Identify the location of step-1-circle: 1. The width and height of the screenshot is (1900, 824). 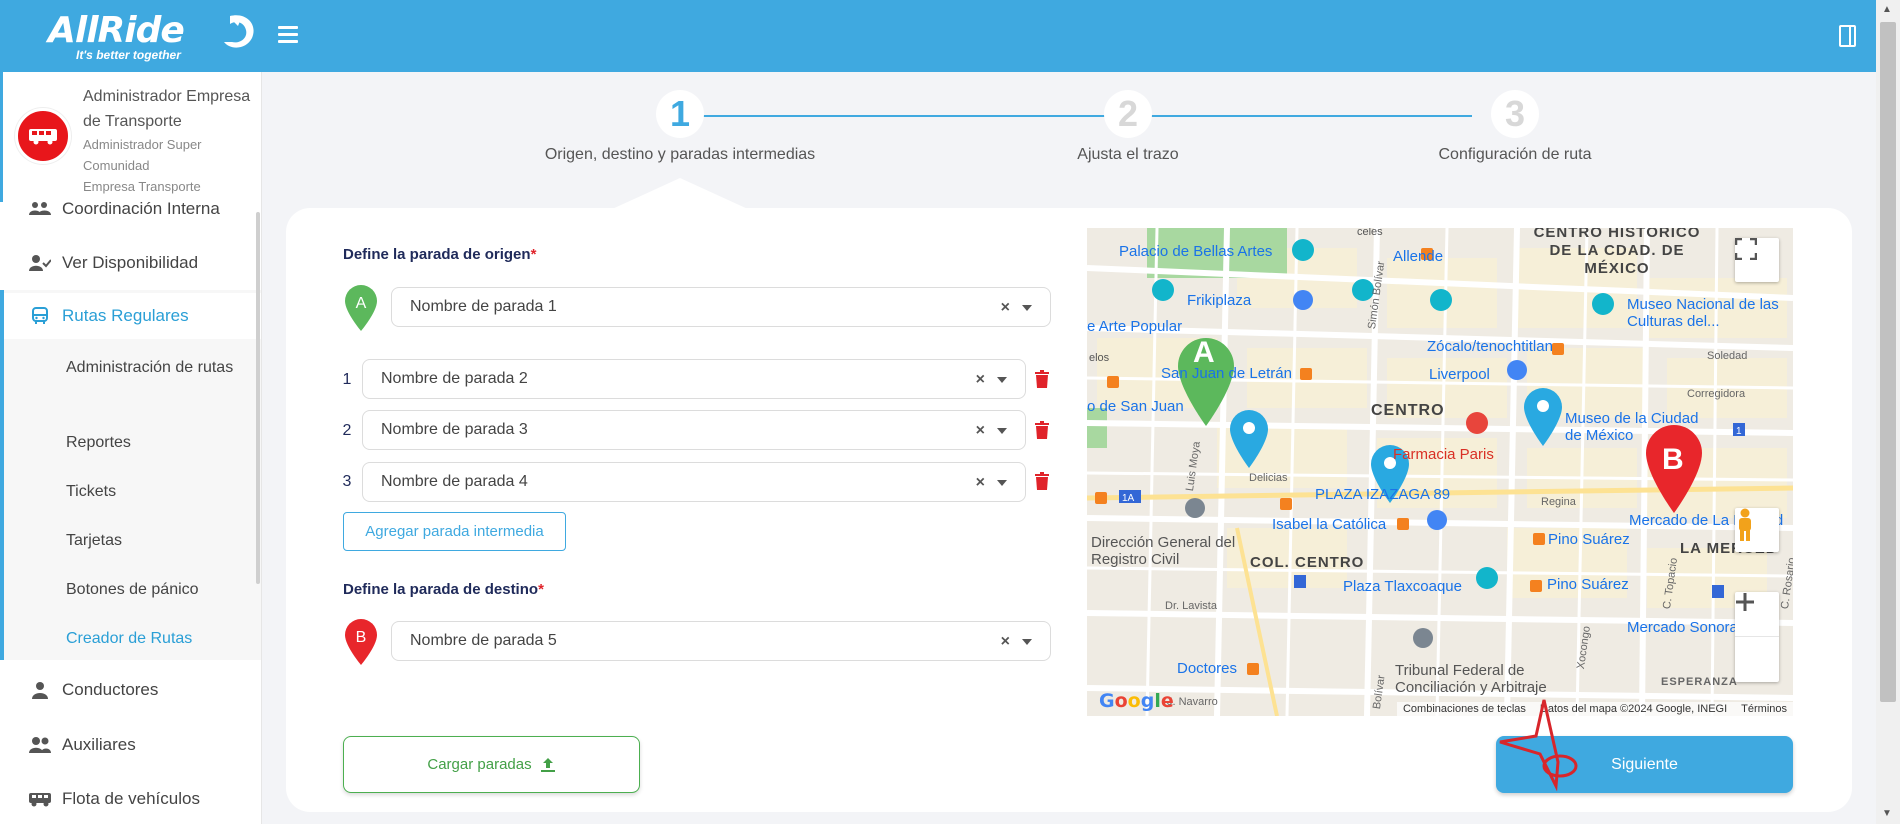
(680, 114).